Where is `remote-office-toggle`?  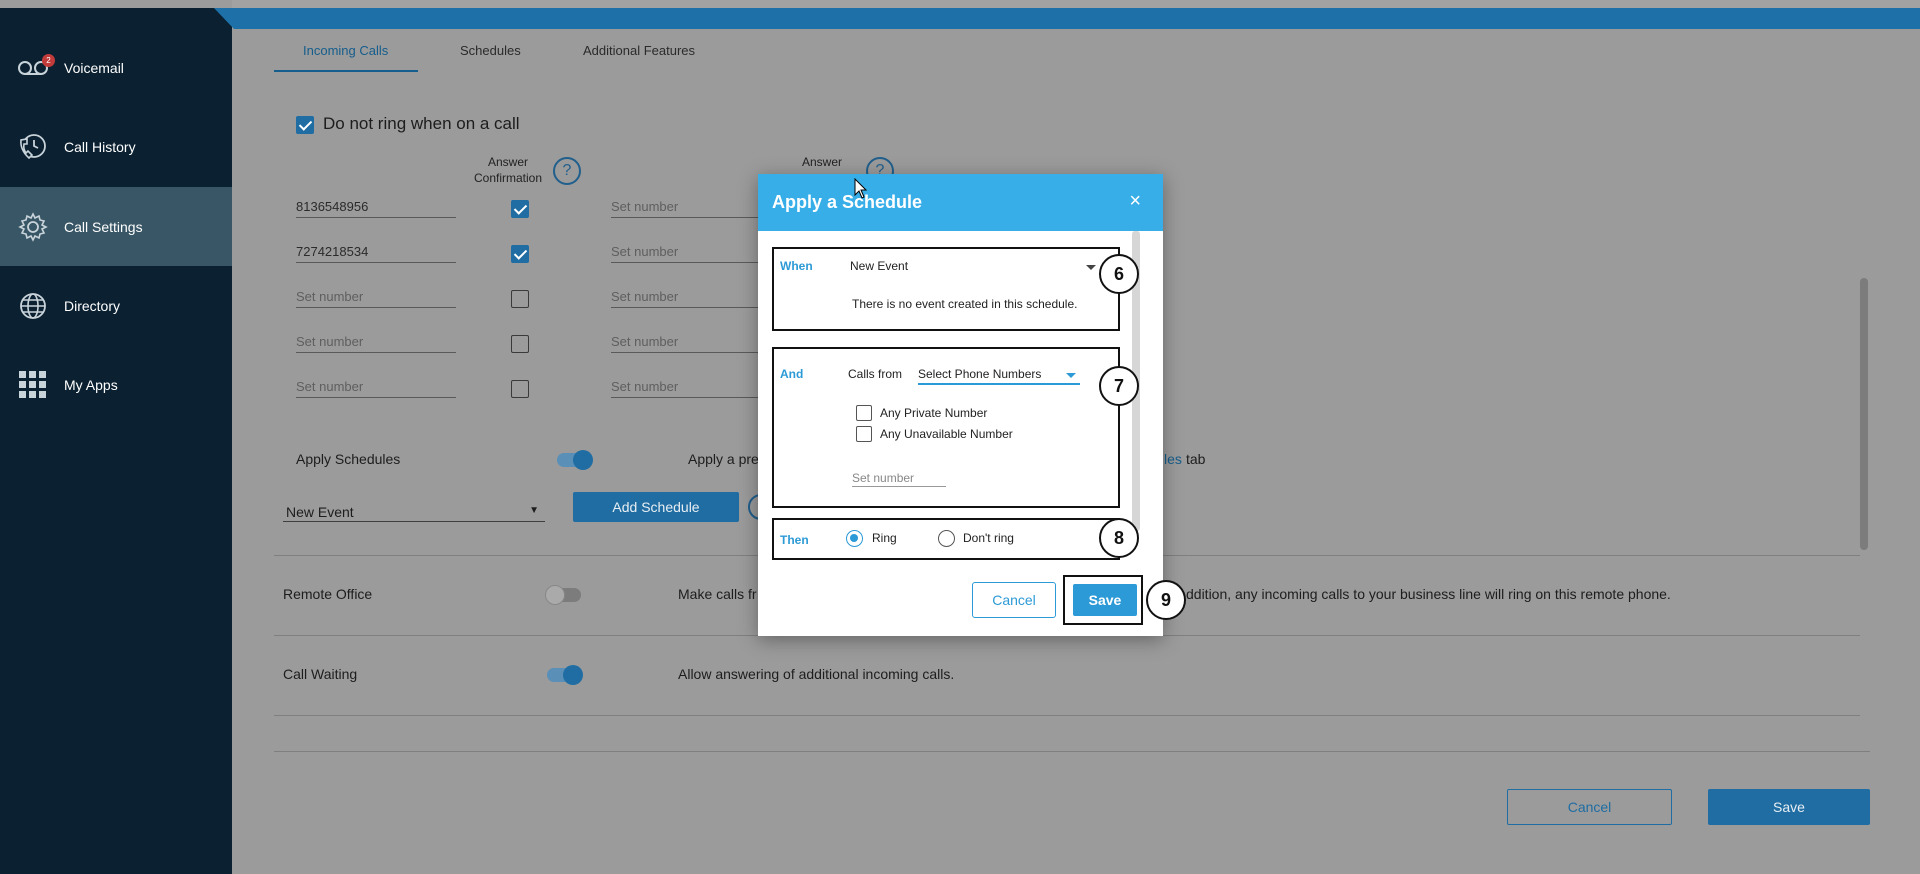 remote-office-toggle is located at coordinates (563, 595).